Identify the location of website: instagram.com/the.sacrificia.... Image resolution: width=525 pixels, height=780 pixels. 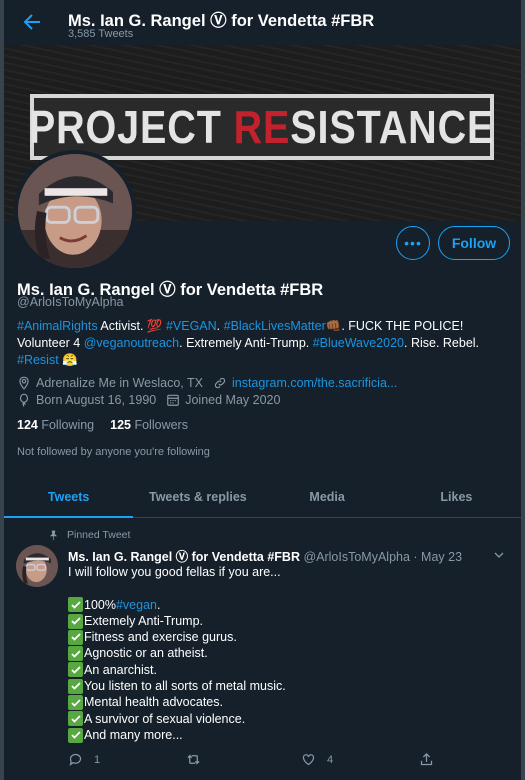
(305, 383).